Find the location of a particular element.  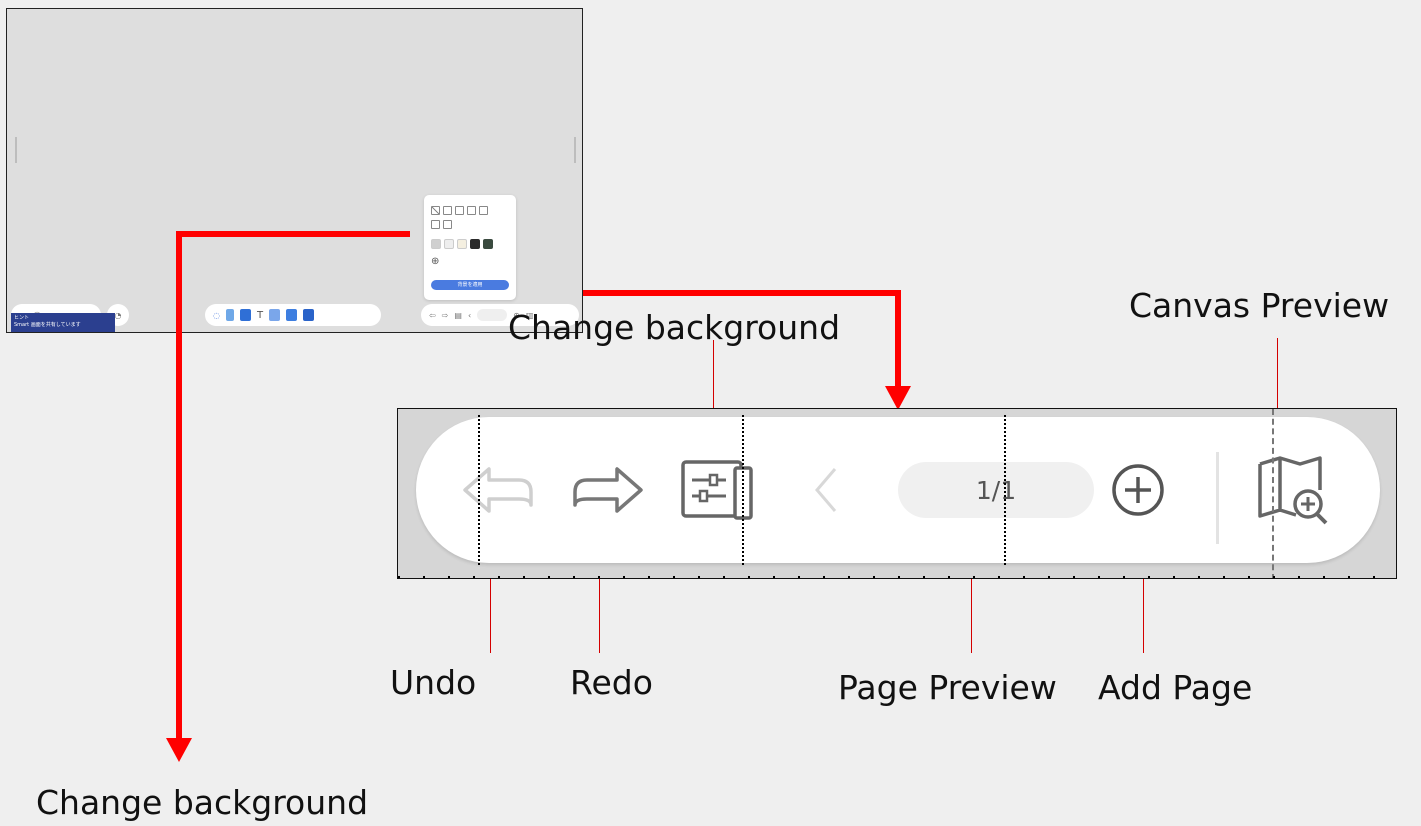

undo-icon: ⇦ is located at coordinates (432, 315).